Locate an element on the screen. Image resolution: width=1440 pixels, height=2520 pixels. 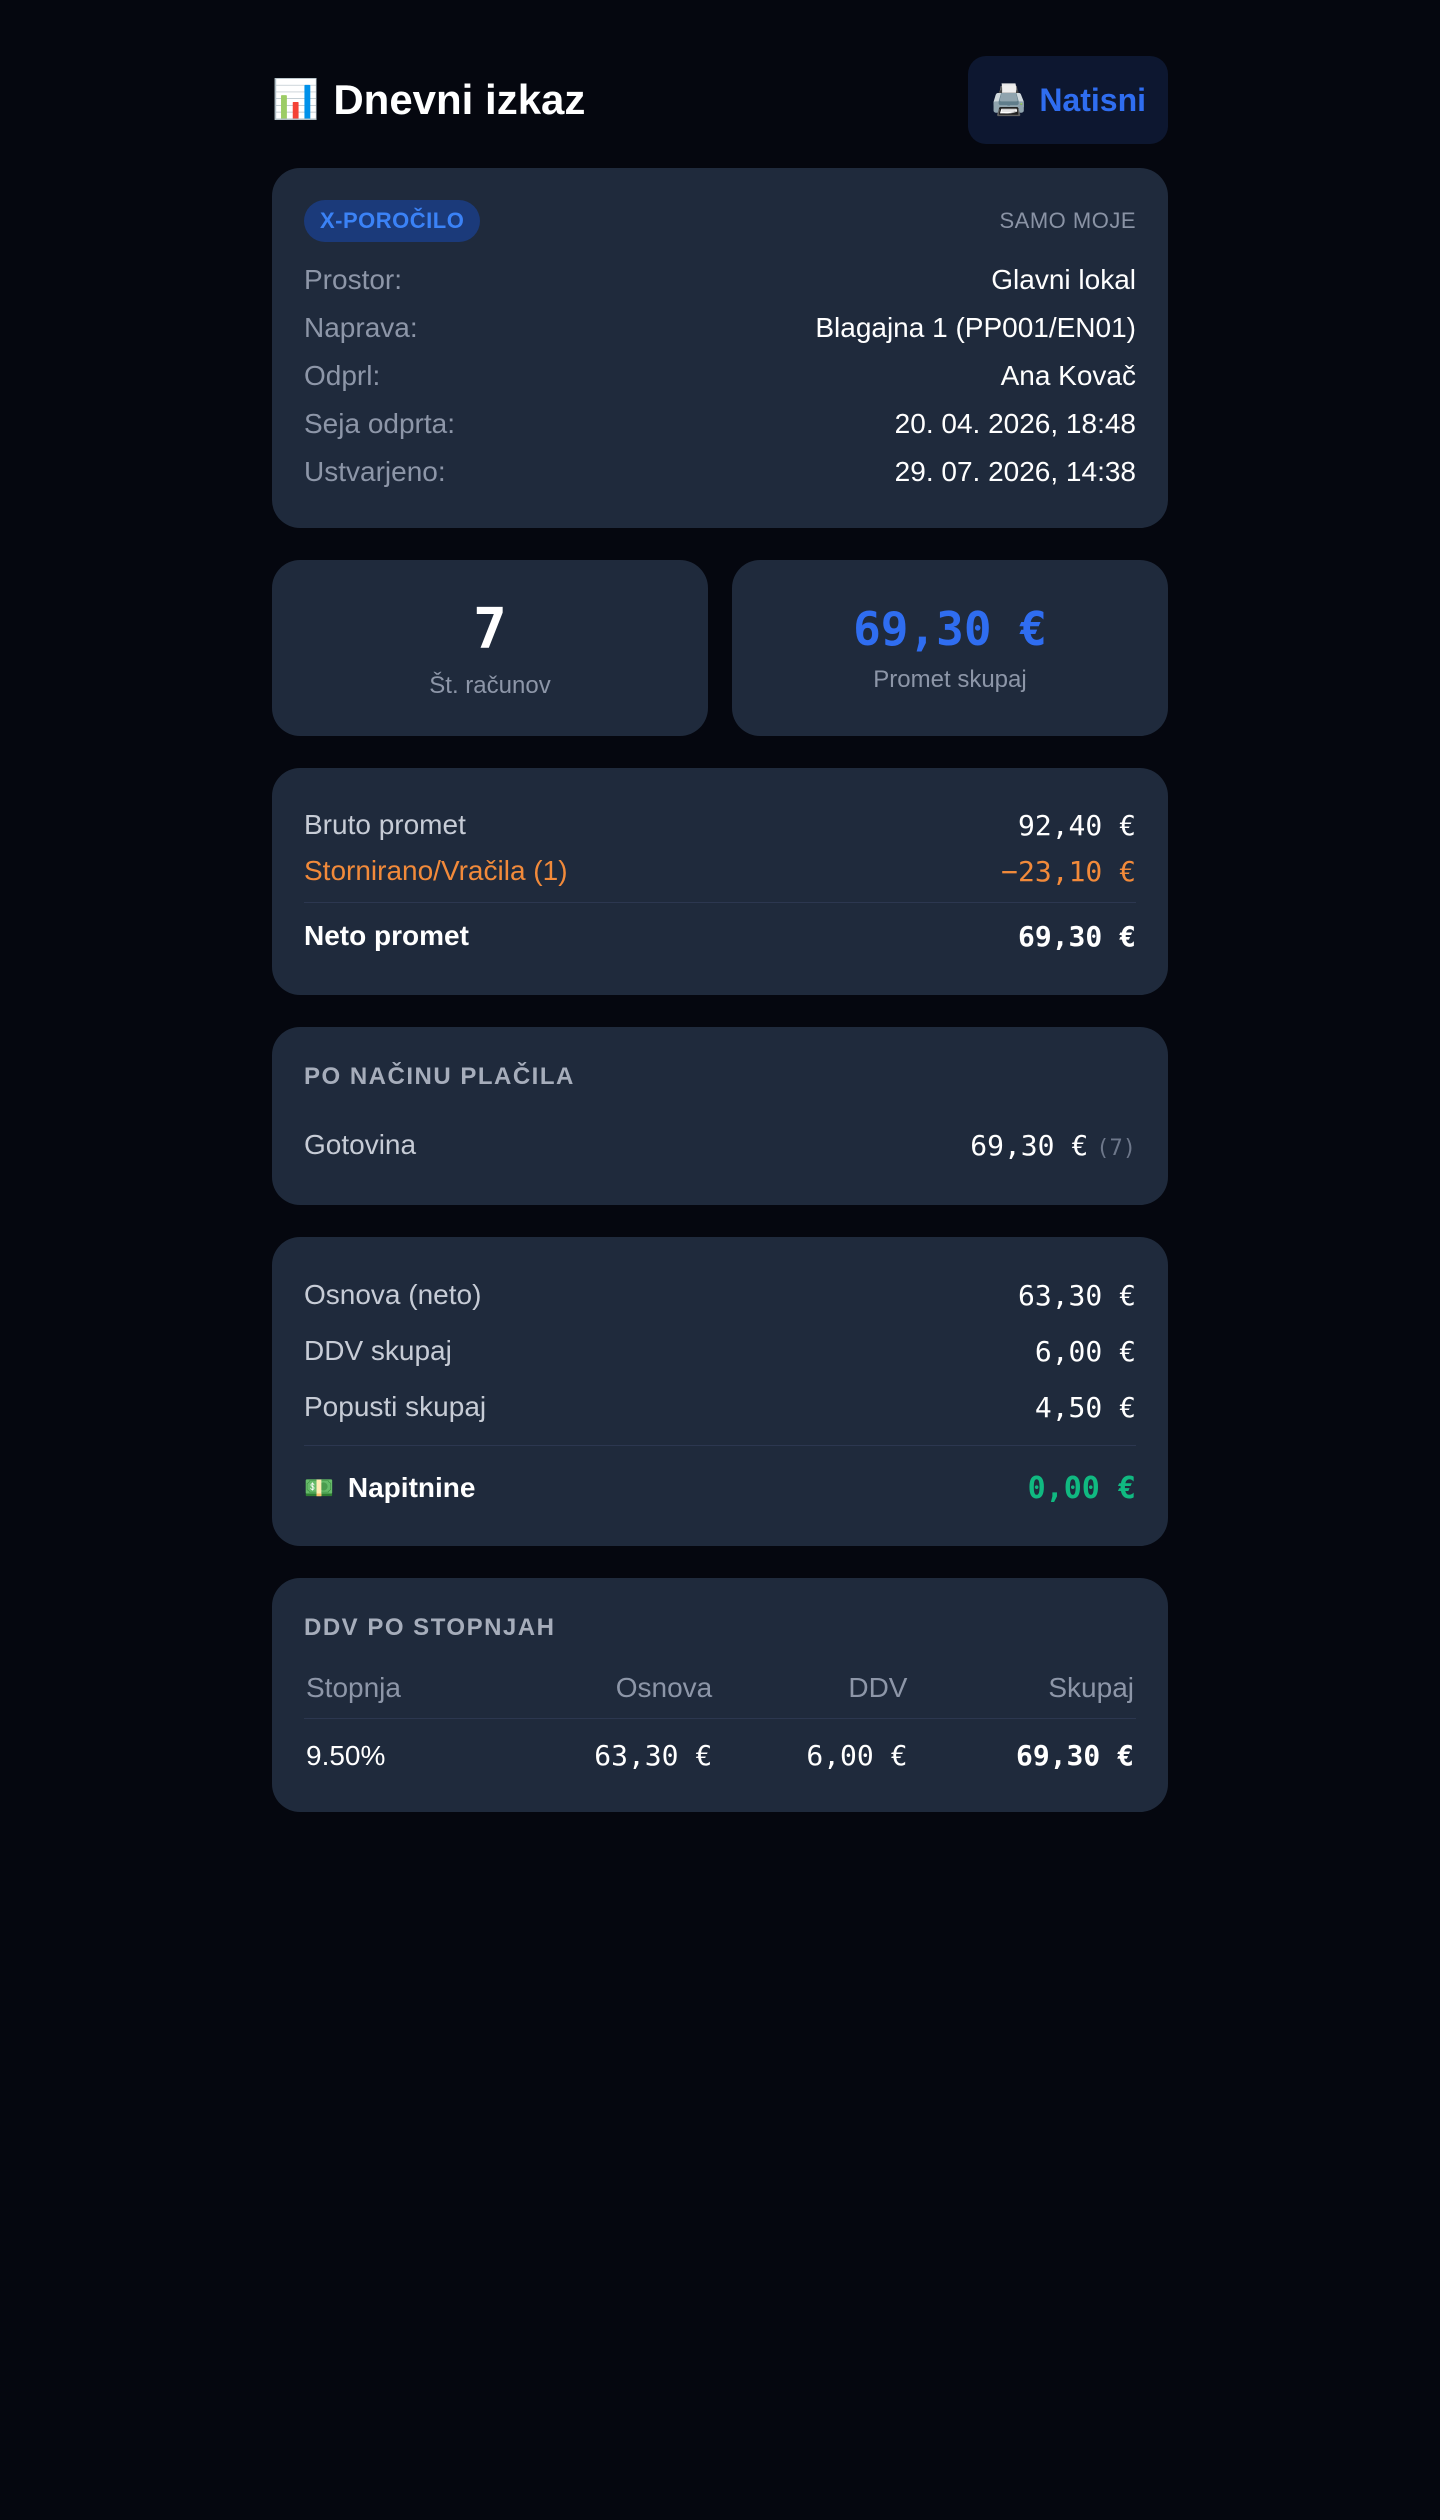
scope-label: SAMO MOJE is located at coordinates (1067, 220).